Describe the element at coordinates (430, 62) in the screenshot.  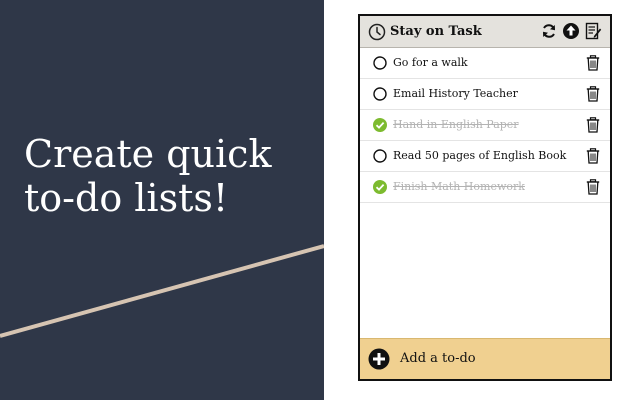
I see `todo-text: Go for a walk` at that location.